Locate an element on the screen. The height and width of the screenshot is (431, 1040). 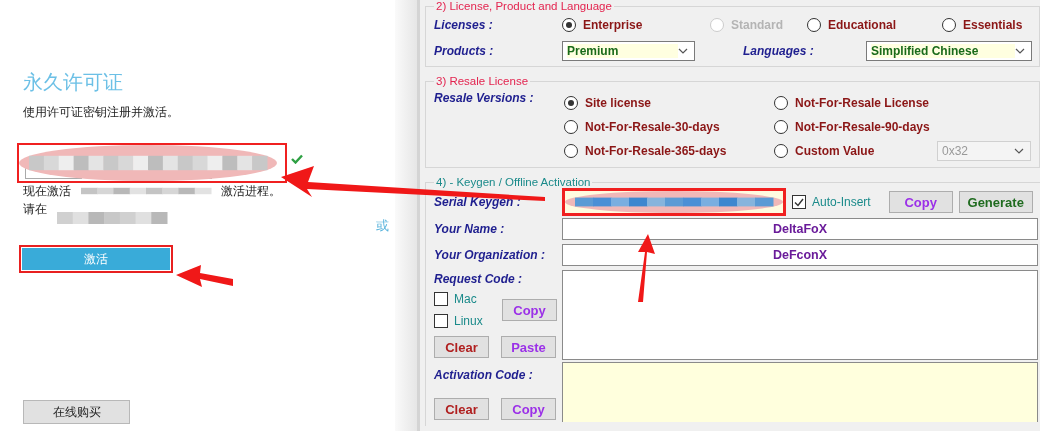
radio-option: Not-For-Resale-30-days is located at coordinates (669, 127).